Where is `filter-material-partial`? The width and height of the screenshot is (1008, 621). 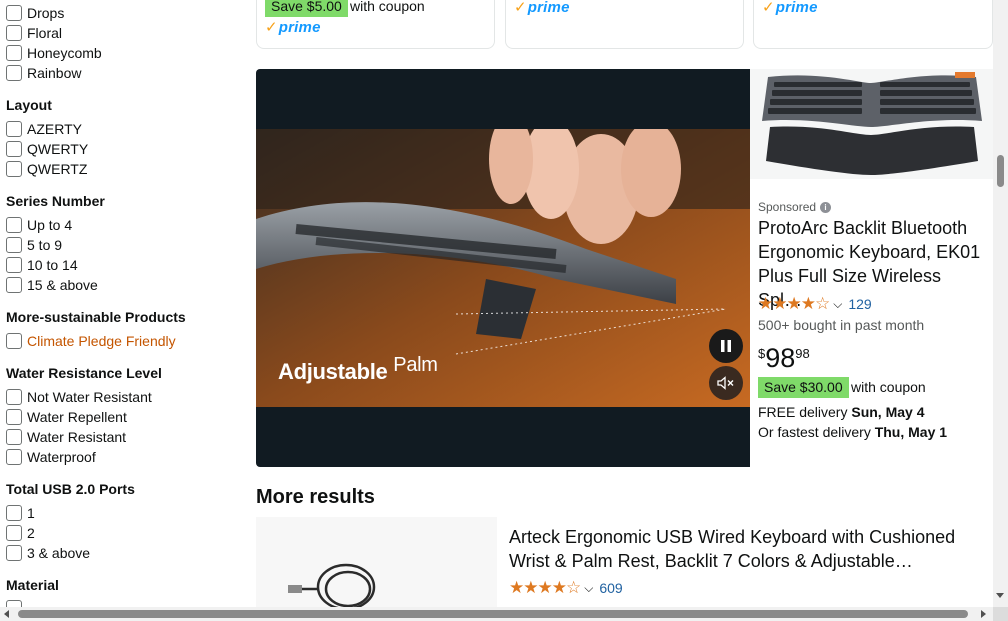 filter-material-partial is located at coordinates (16, 603).